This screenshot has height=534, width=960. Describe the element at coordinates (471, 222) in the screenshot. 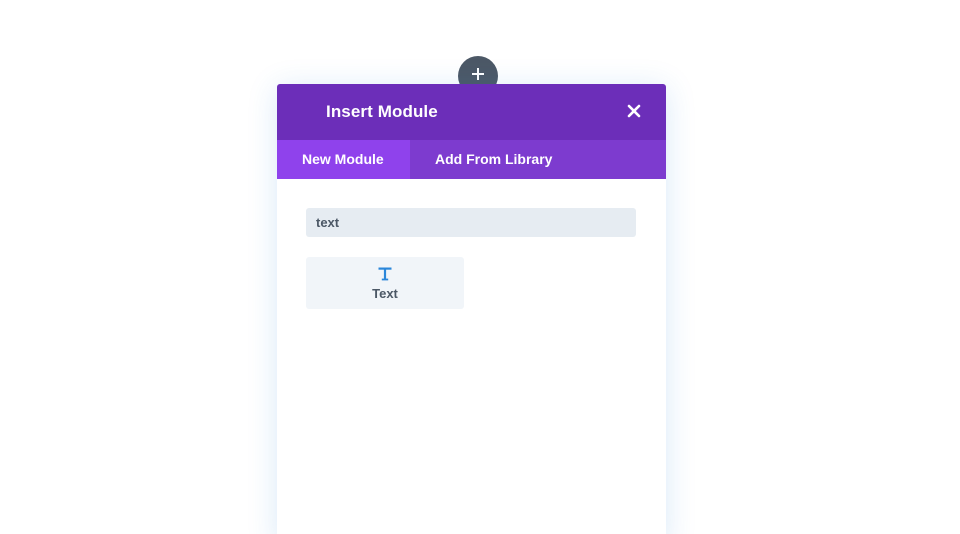

I see `search-input` at that location.